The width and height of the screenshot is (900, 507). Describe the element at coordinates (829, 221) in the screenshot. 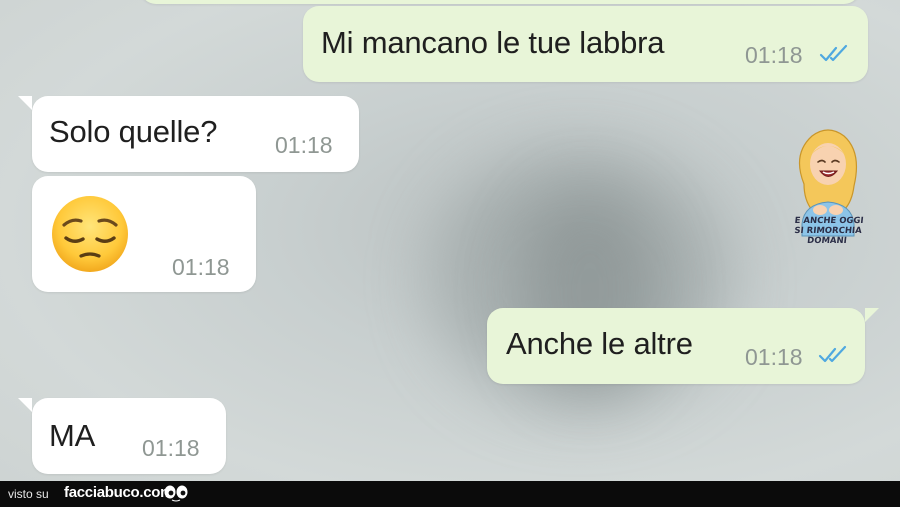

I see `sticker-caption-line: E anche oggi` at that location.